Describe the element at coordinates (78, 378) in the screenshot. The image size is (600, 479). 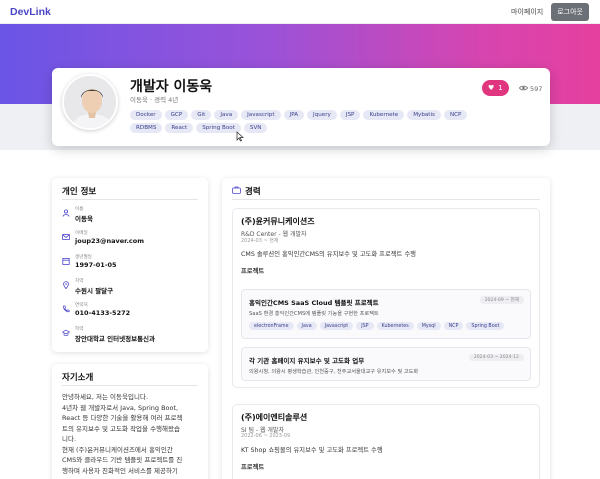
I see `intro-title: 자기소개` at that location.